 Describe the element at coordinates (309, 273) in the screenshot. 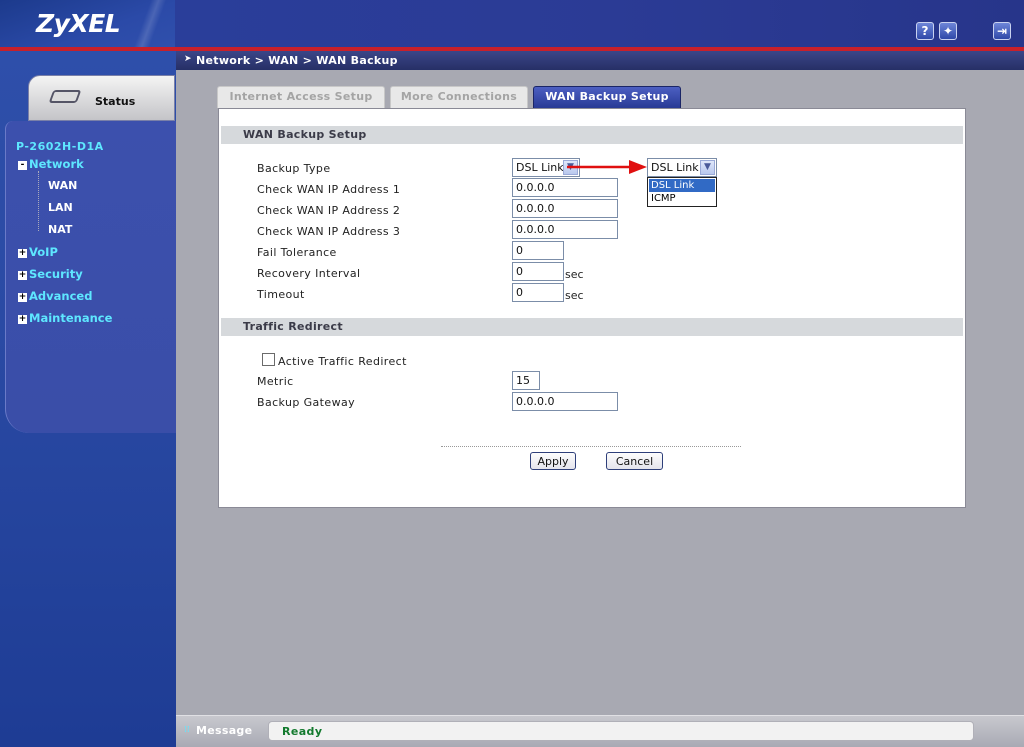

I see `recovery-interval-label: Recovery Interval` at that location.